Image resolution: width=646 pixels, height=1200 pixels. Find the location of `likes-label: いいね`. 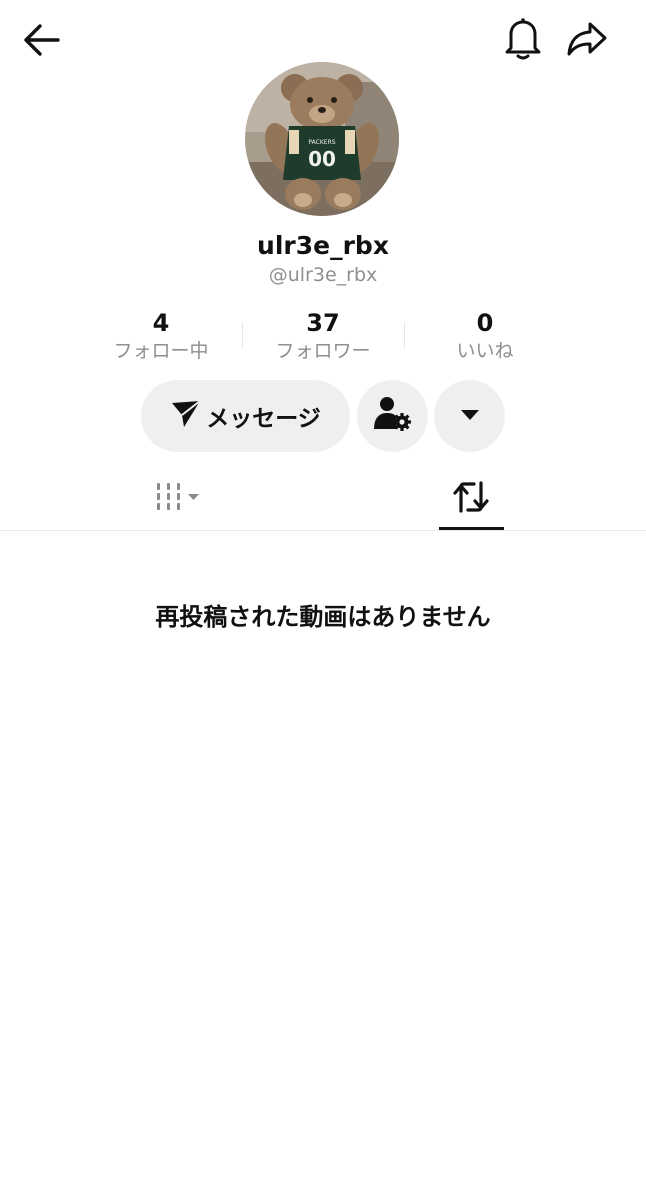

likes-label: いいね is located at coordinates (485, 351).